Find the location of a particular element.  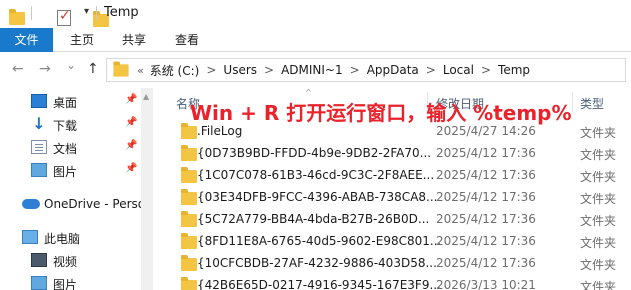

column-header-type: 类型 is located at coordinates (592, 103).